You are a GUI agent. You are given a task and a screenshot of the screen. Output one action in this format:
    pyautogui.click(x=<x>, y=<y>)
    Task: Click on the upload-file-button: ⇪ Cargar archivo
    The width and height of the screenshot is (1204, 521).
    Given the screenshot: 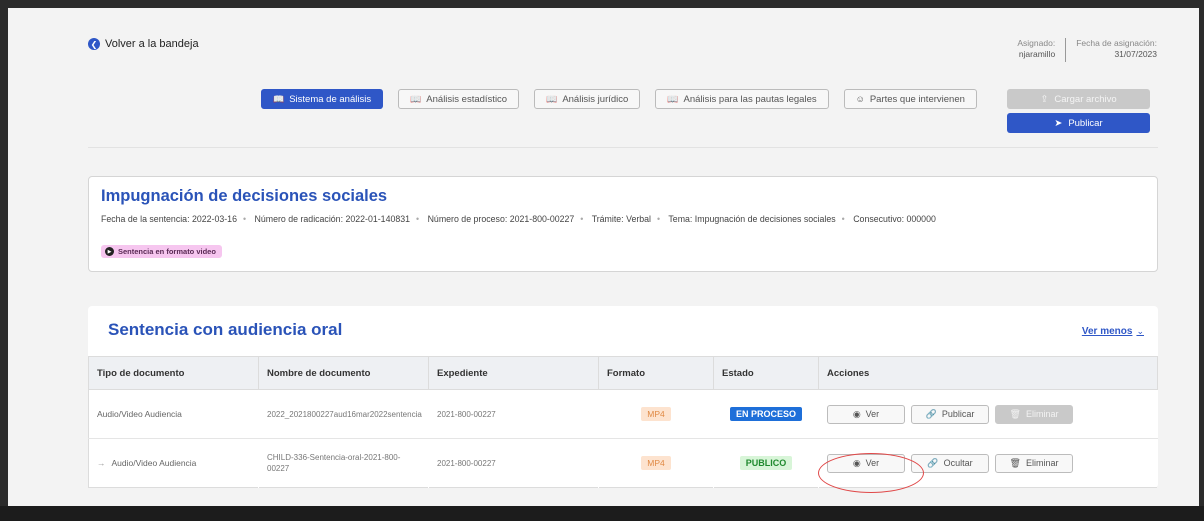 What is the action you would take?
    pyautogui.click(x=1078, y=99)
    